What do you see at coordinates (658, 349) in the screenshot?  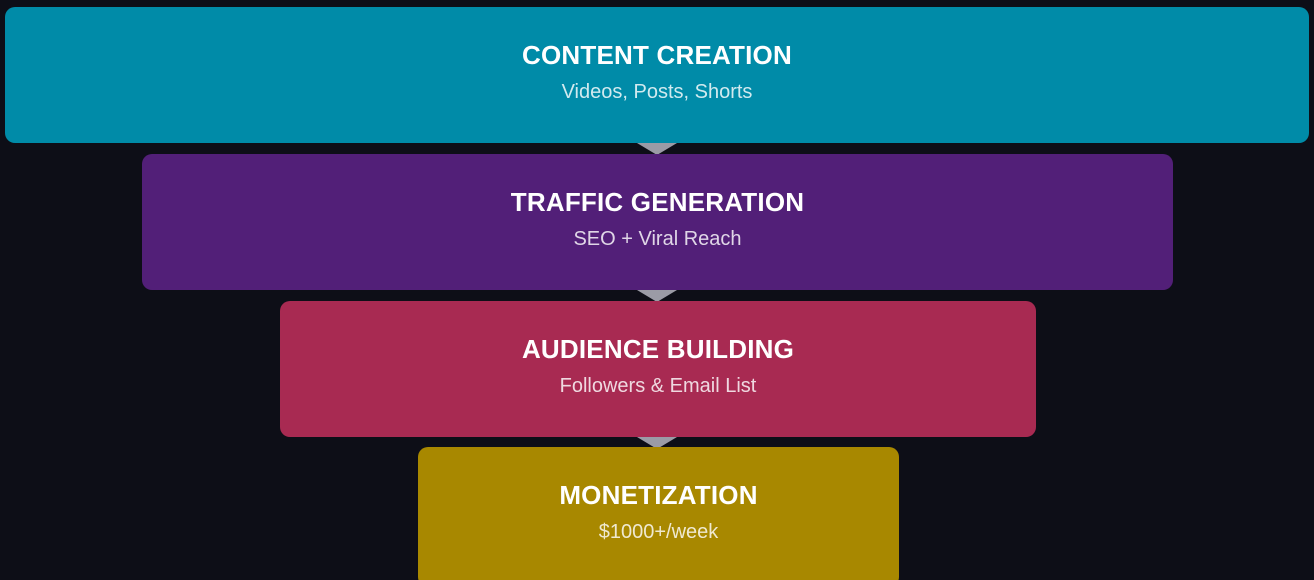 I see `stage-title: AUDIENCE BUILDING` at bounding box center [658, 349].